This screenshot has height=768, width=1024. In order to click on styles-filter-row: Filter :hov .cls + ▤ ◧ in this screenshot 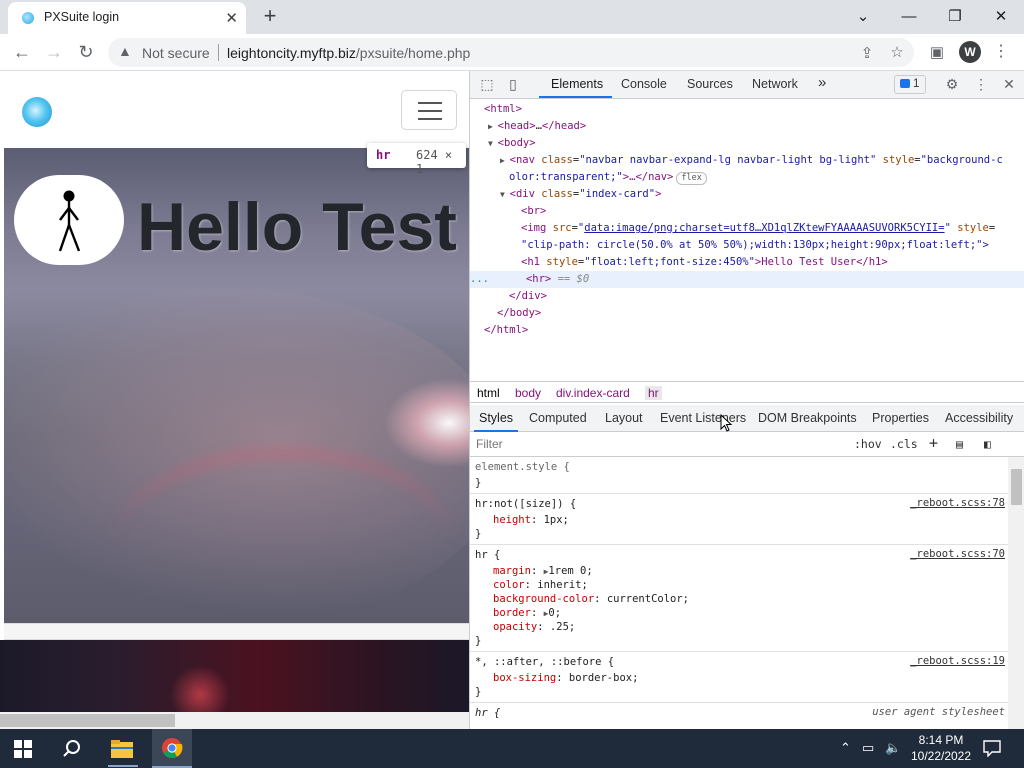, I will do `click(747, 444)`.